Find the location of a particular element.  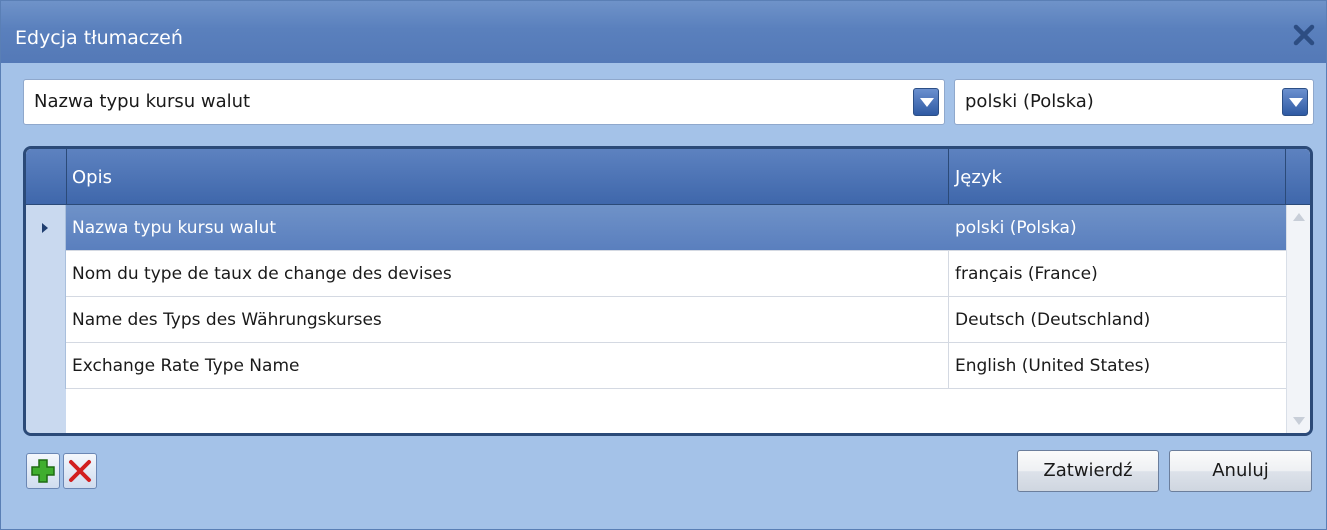

field-select-dropdown-button is located at coordinates (926, 102).